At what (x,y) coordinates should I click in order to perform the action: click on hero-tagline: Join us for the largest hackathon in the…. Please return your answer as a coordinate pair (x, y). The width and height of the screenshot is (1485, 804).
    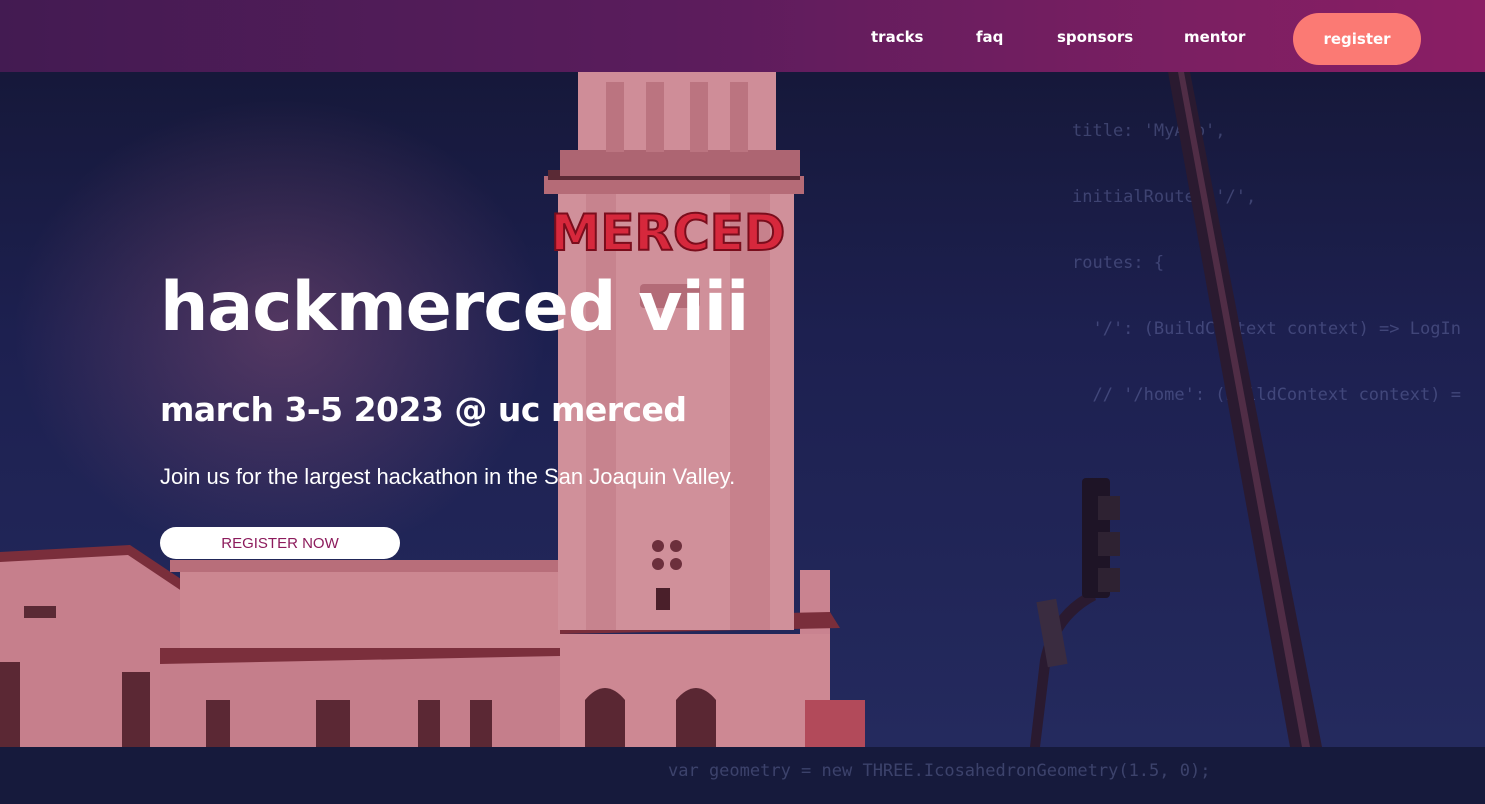
    Looking at the image, I should click on (448, 476).